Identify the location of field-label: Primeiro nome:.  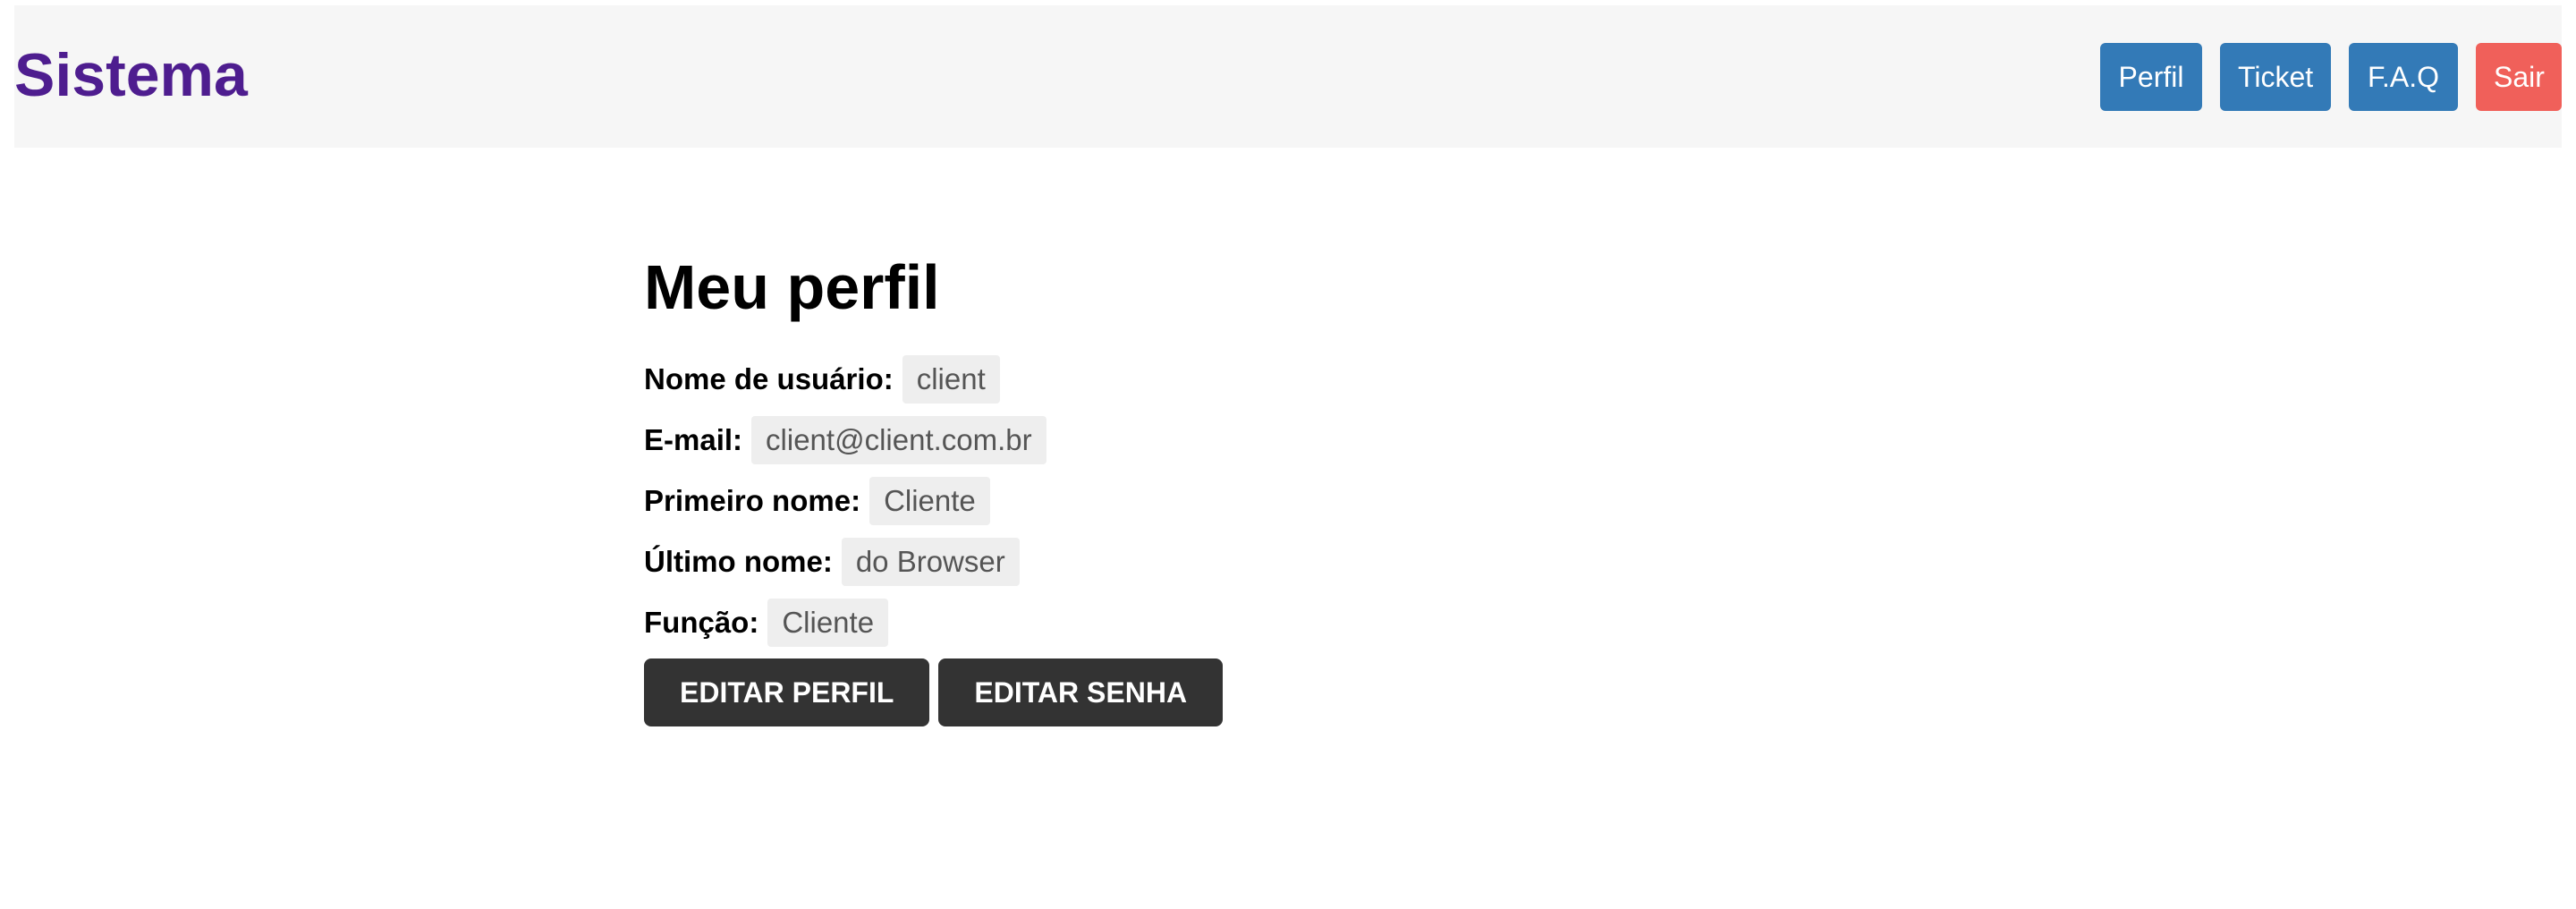
(752, 500).